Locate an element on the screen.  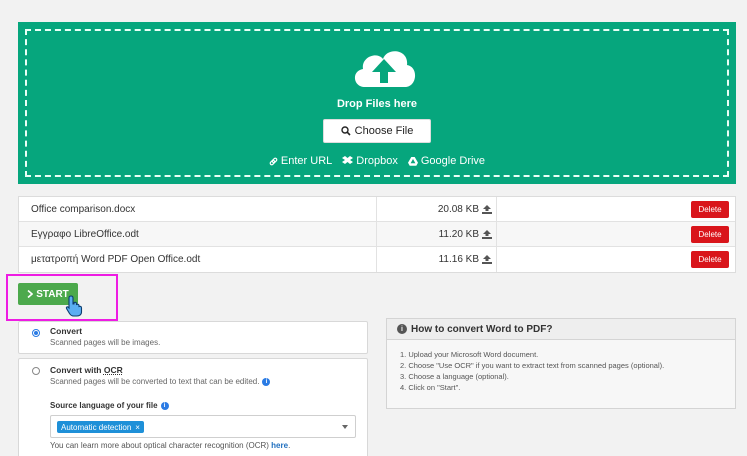
language-tag-label: Automatic detection is located at coordinates (96, 427).